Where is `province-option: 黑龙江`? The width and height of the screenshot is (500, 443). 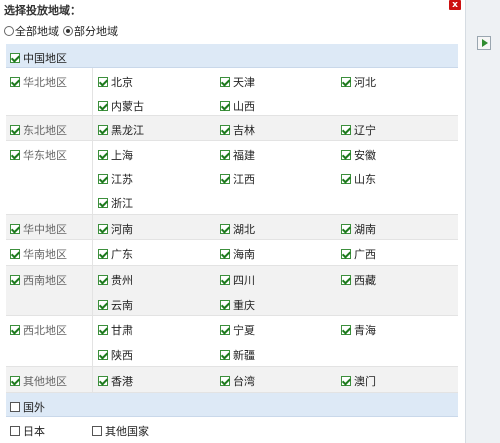
province-option: 黑龙江 is located at coordinates (121, 130).